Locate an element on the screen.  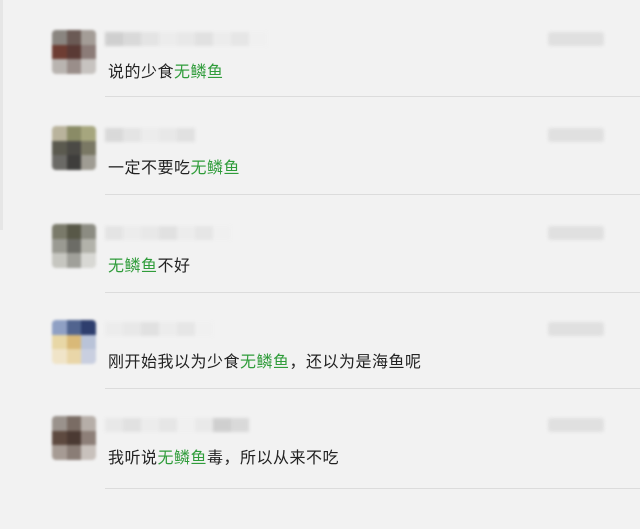
comment-text: 我听说无鳞鱼毒，所以从来不吃 is located at coordinates (223, 456).